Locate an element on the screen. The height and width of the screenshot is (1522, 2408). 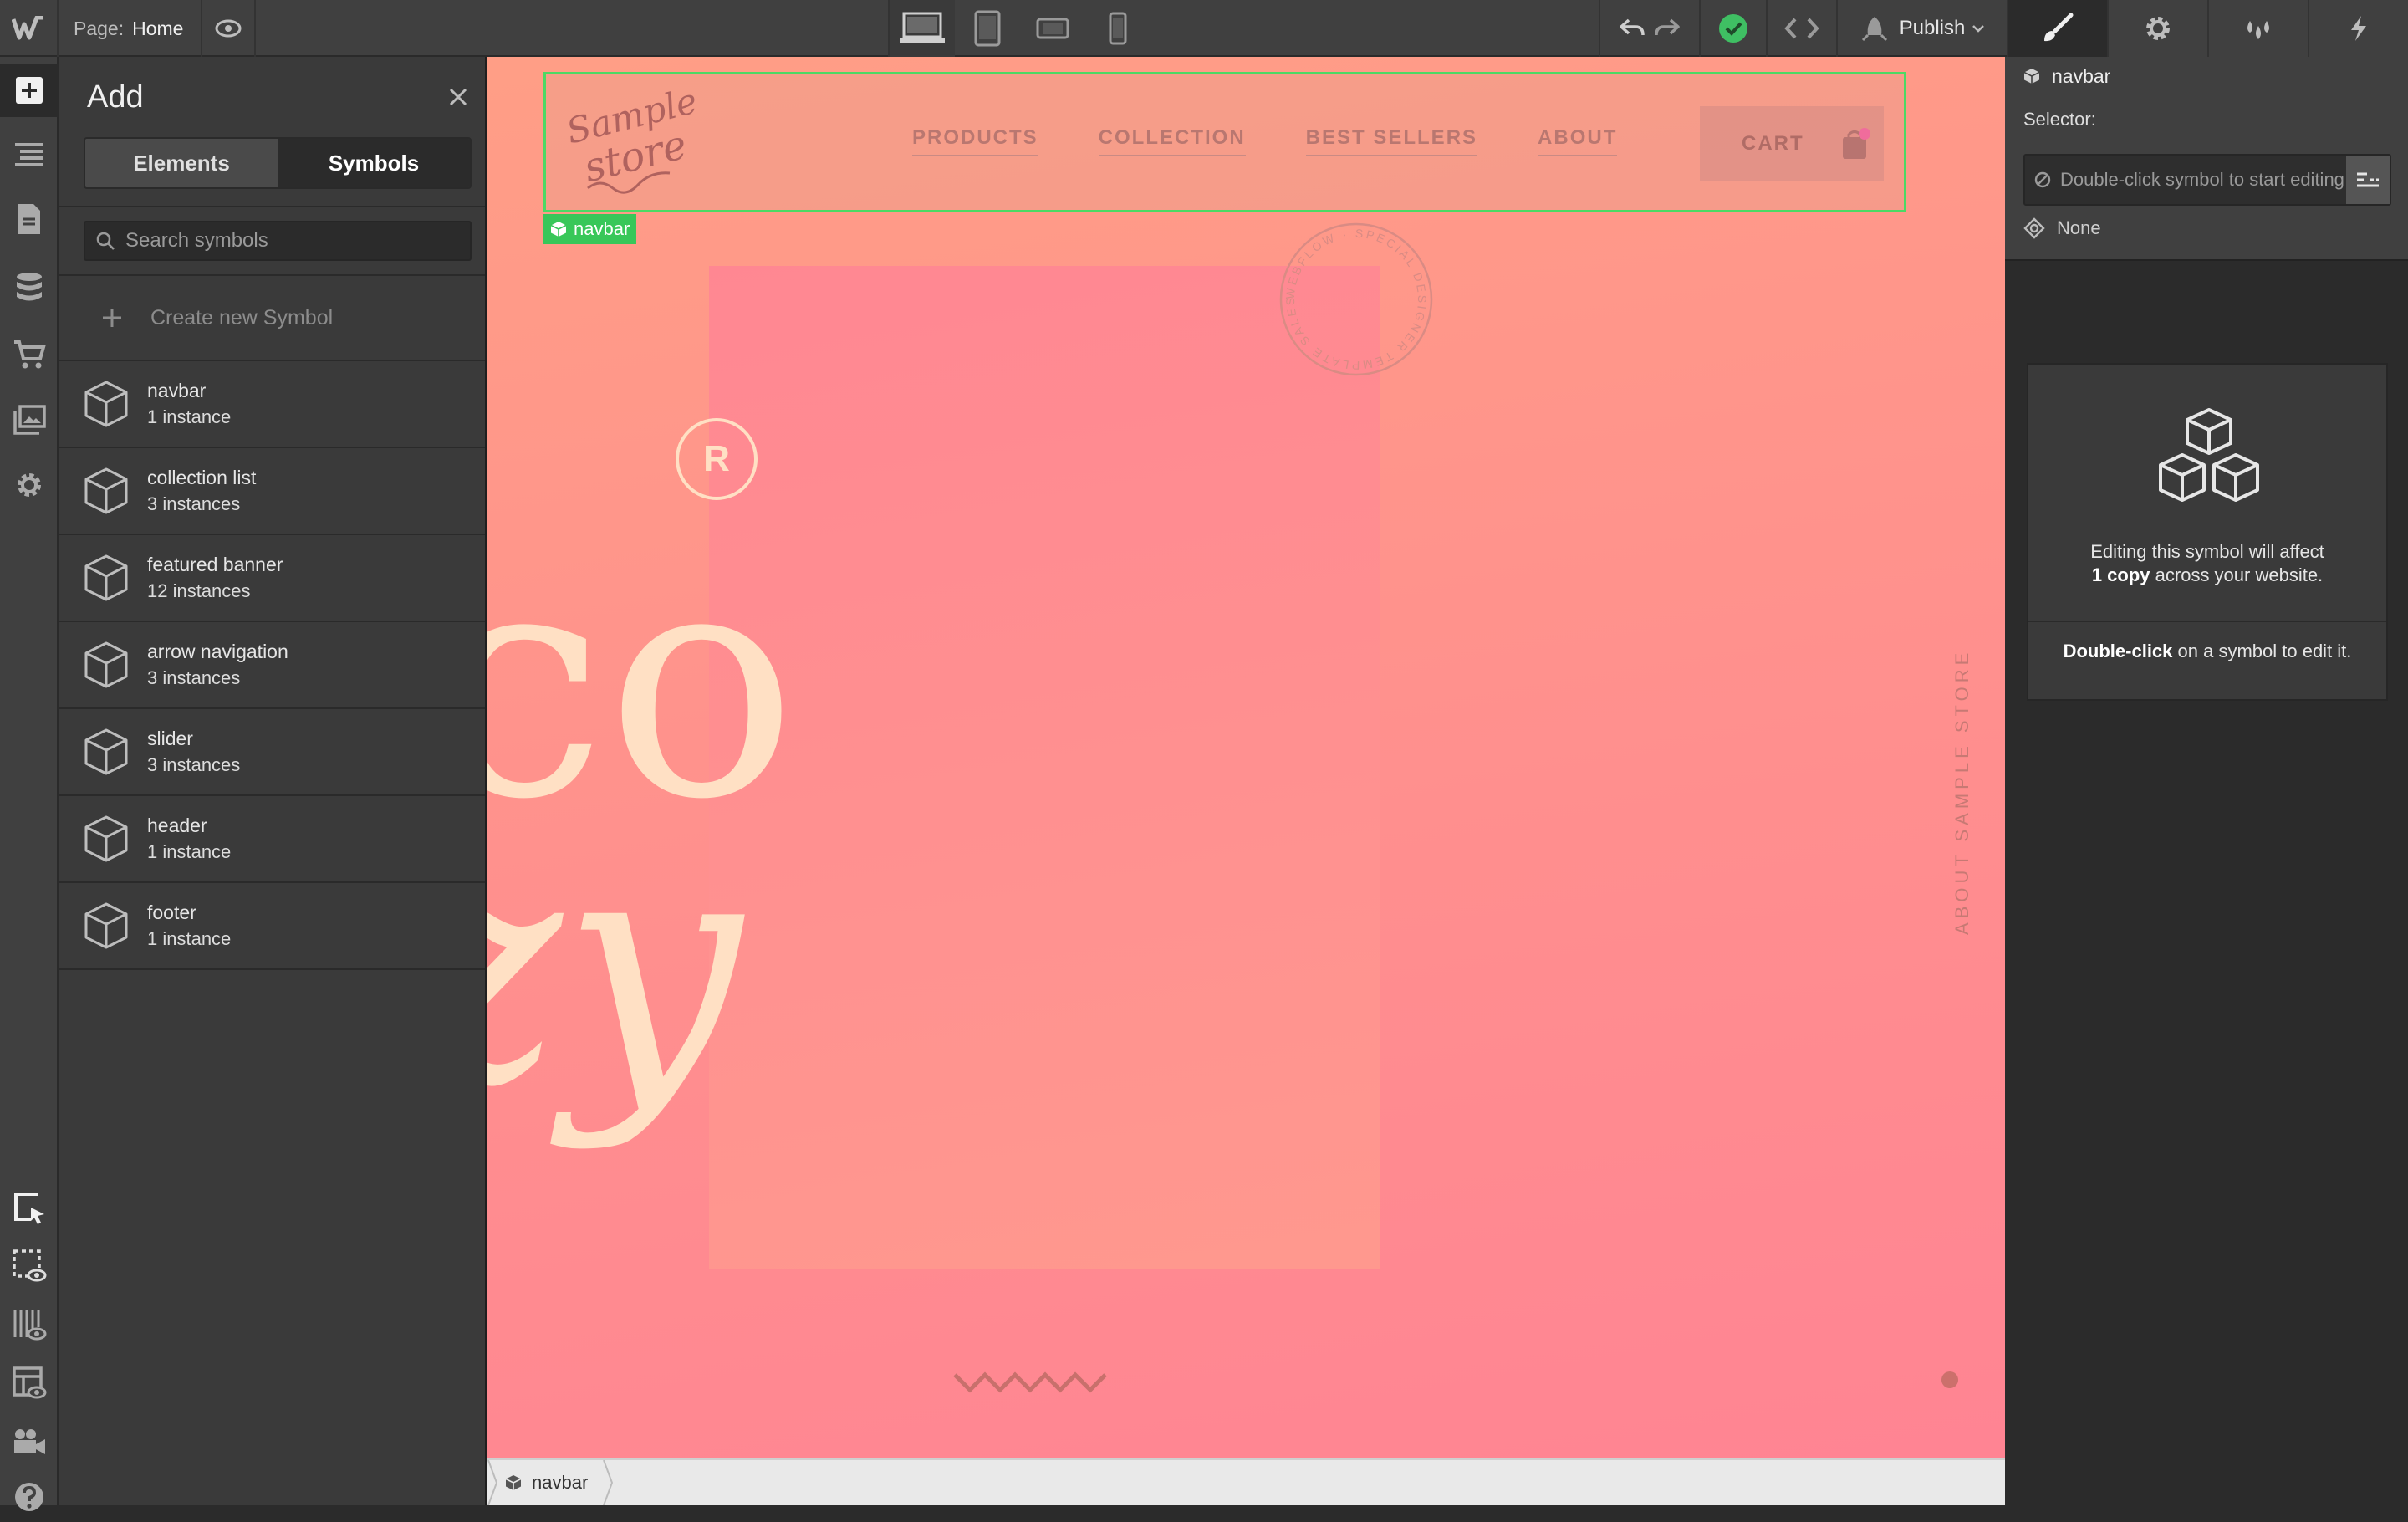
desktop-icon is located at coordinates (923, 29).